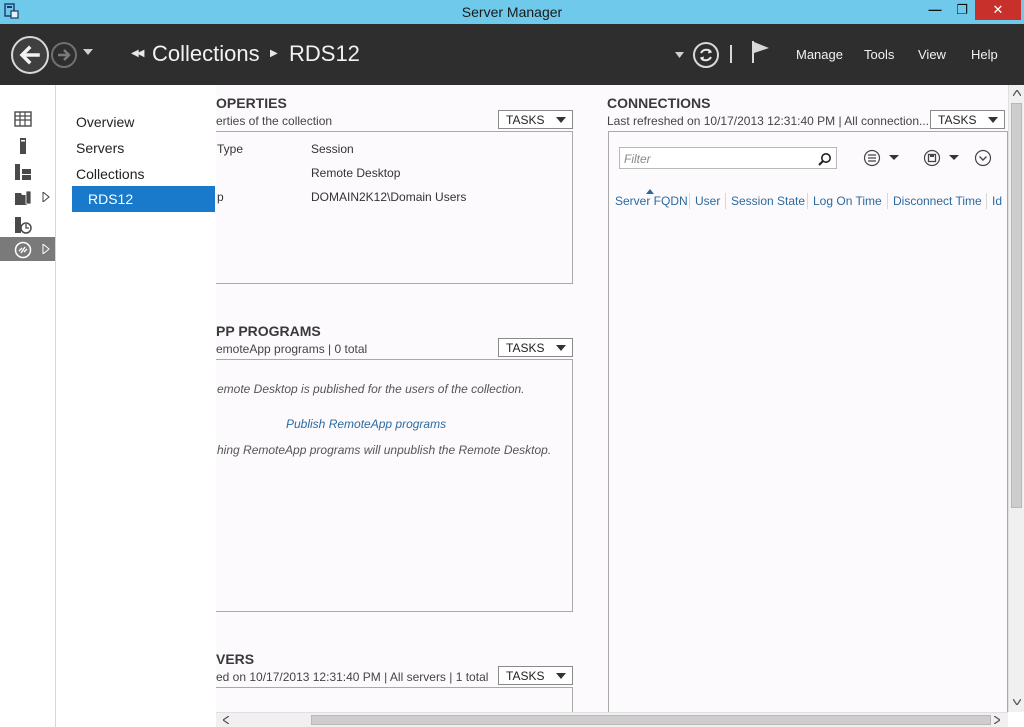 This screenshot has height=727, width=1024. I want to click on property-value: Remote Desktop, so click(356, 173).